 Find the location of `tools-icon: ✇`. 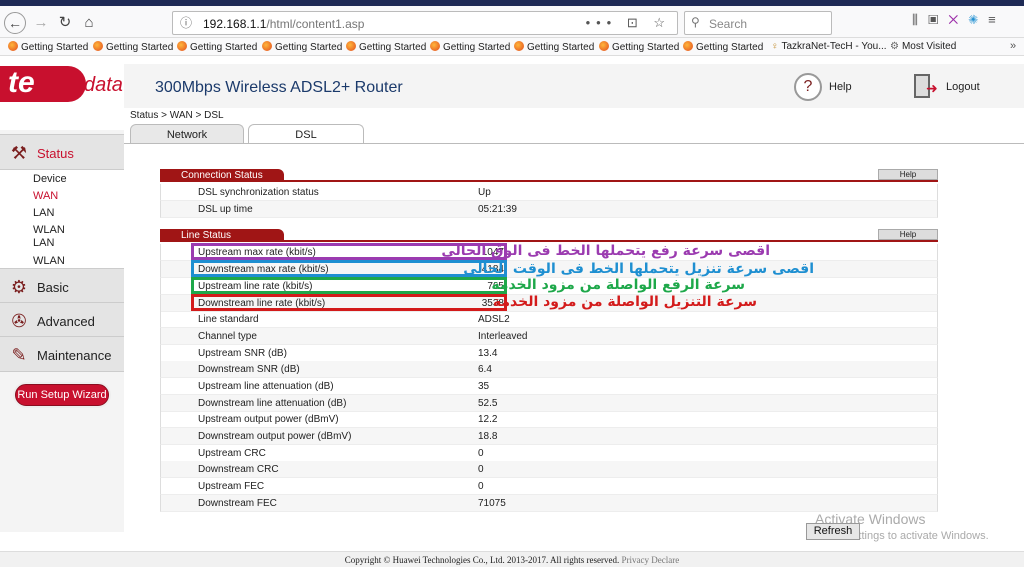

tools-icon: ✇ is located at coordinates (19, 321).